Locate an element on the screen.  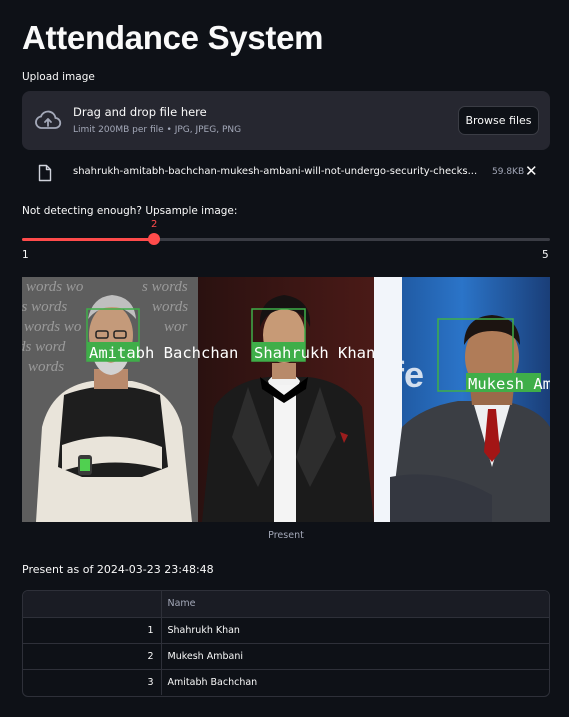
uploaded-file-size: 59.8KB is located at coordinates (508, 172).